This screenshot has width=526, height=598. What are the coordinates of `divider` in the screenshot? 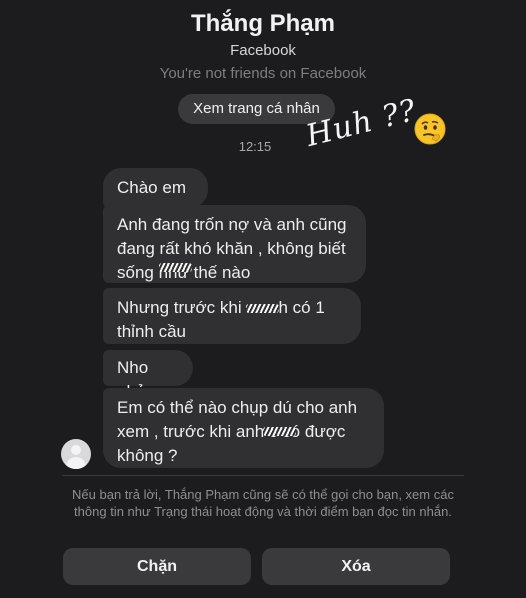 It's located at (263, 475).